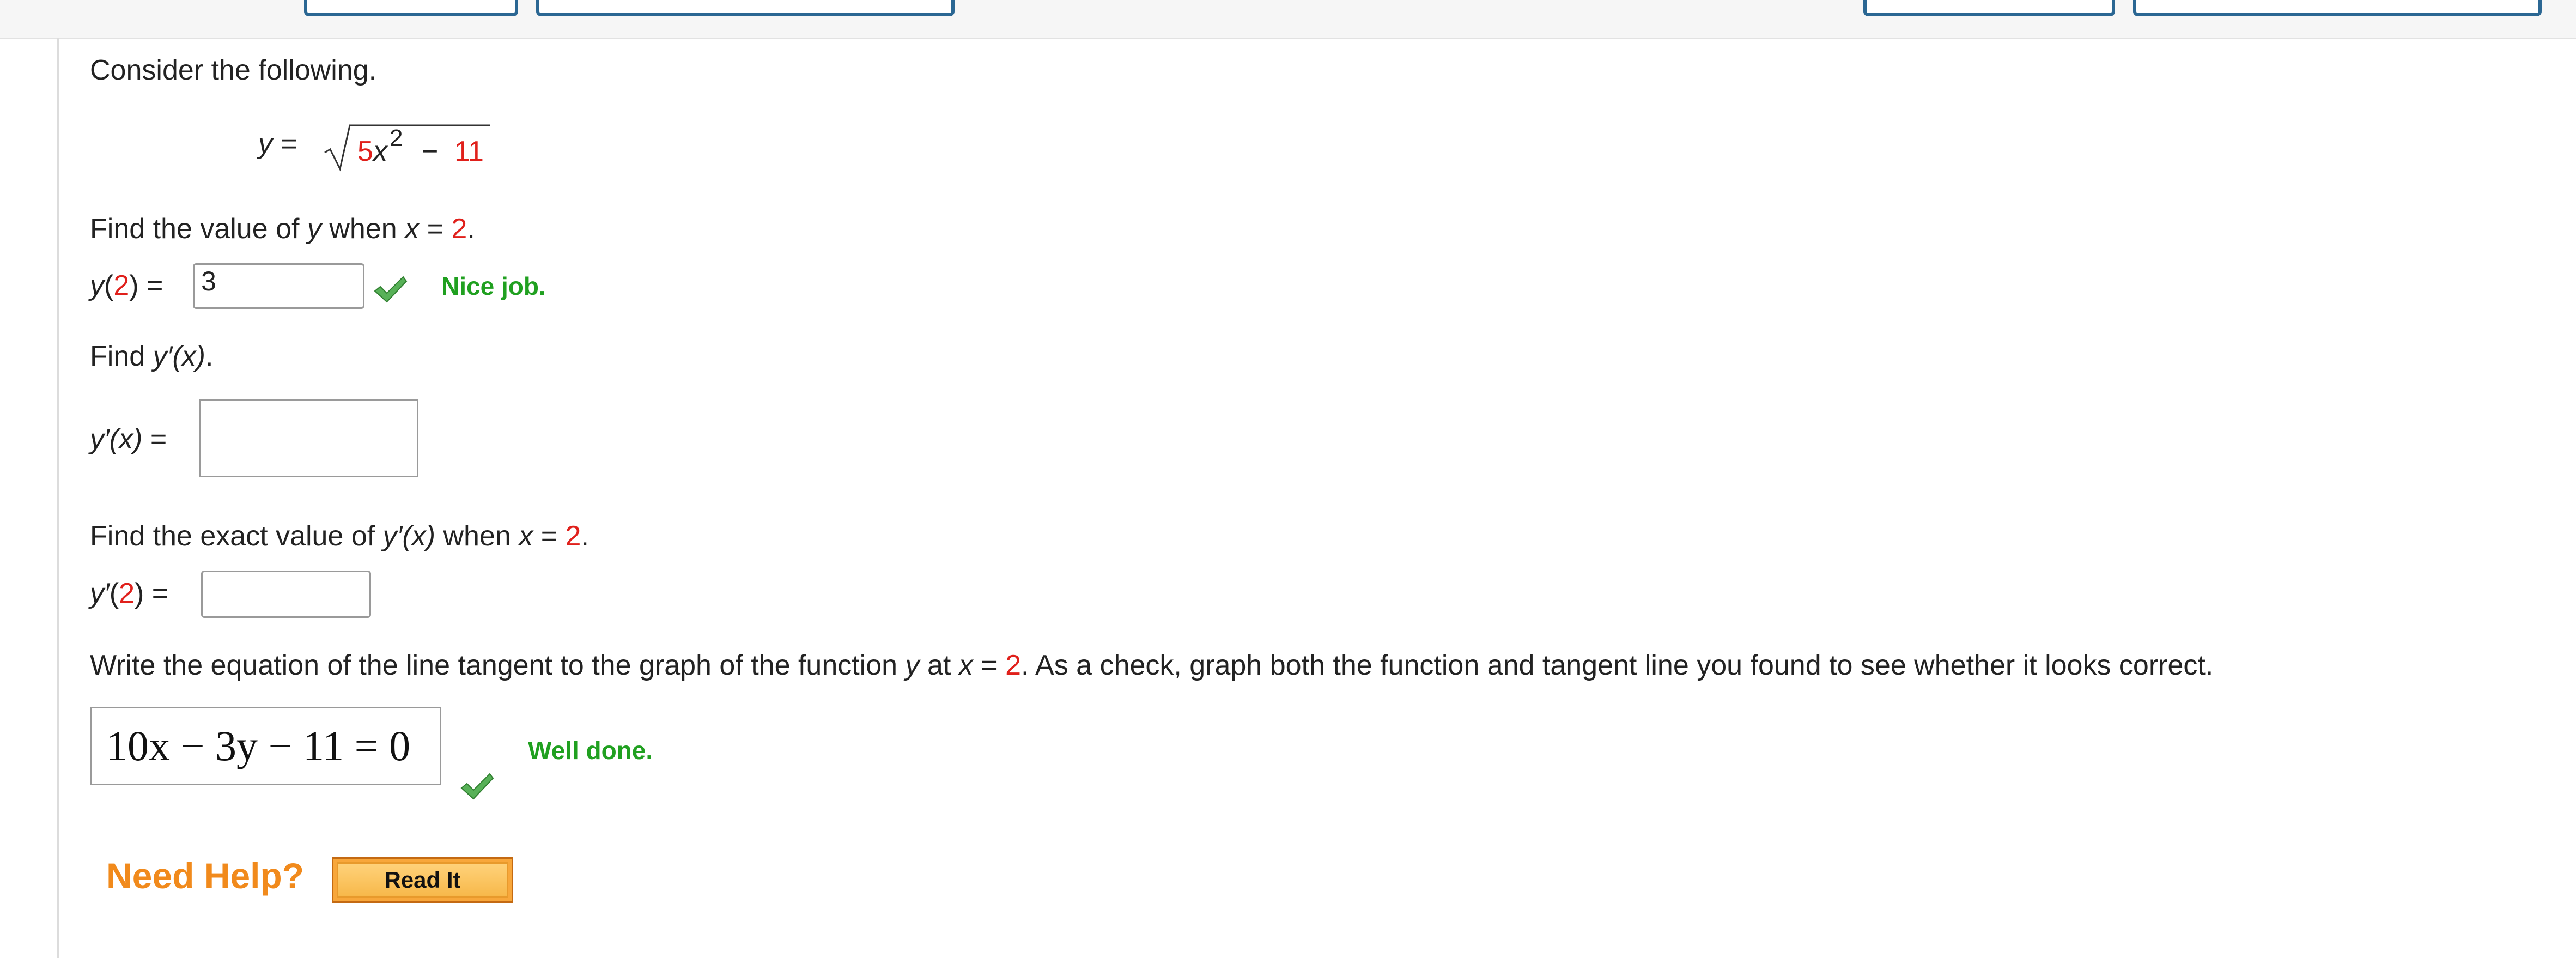 The height and width of the screenshot is (958, 2576). Describe the element at coordinates (314, 229) in the screenshot. I see `q1-prompt-var: y` at that location.